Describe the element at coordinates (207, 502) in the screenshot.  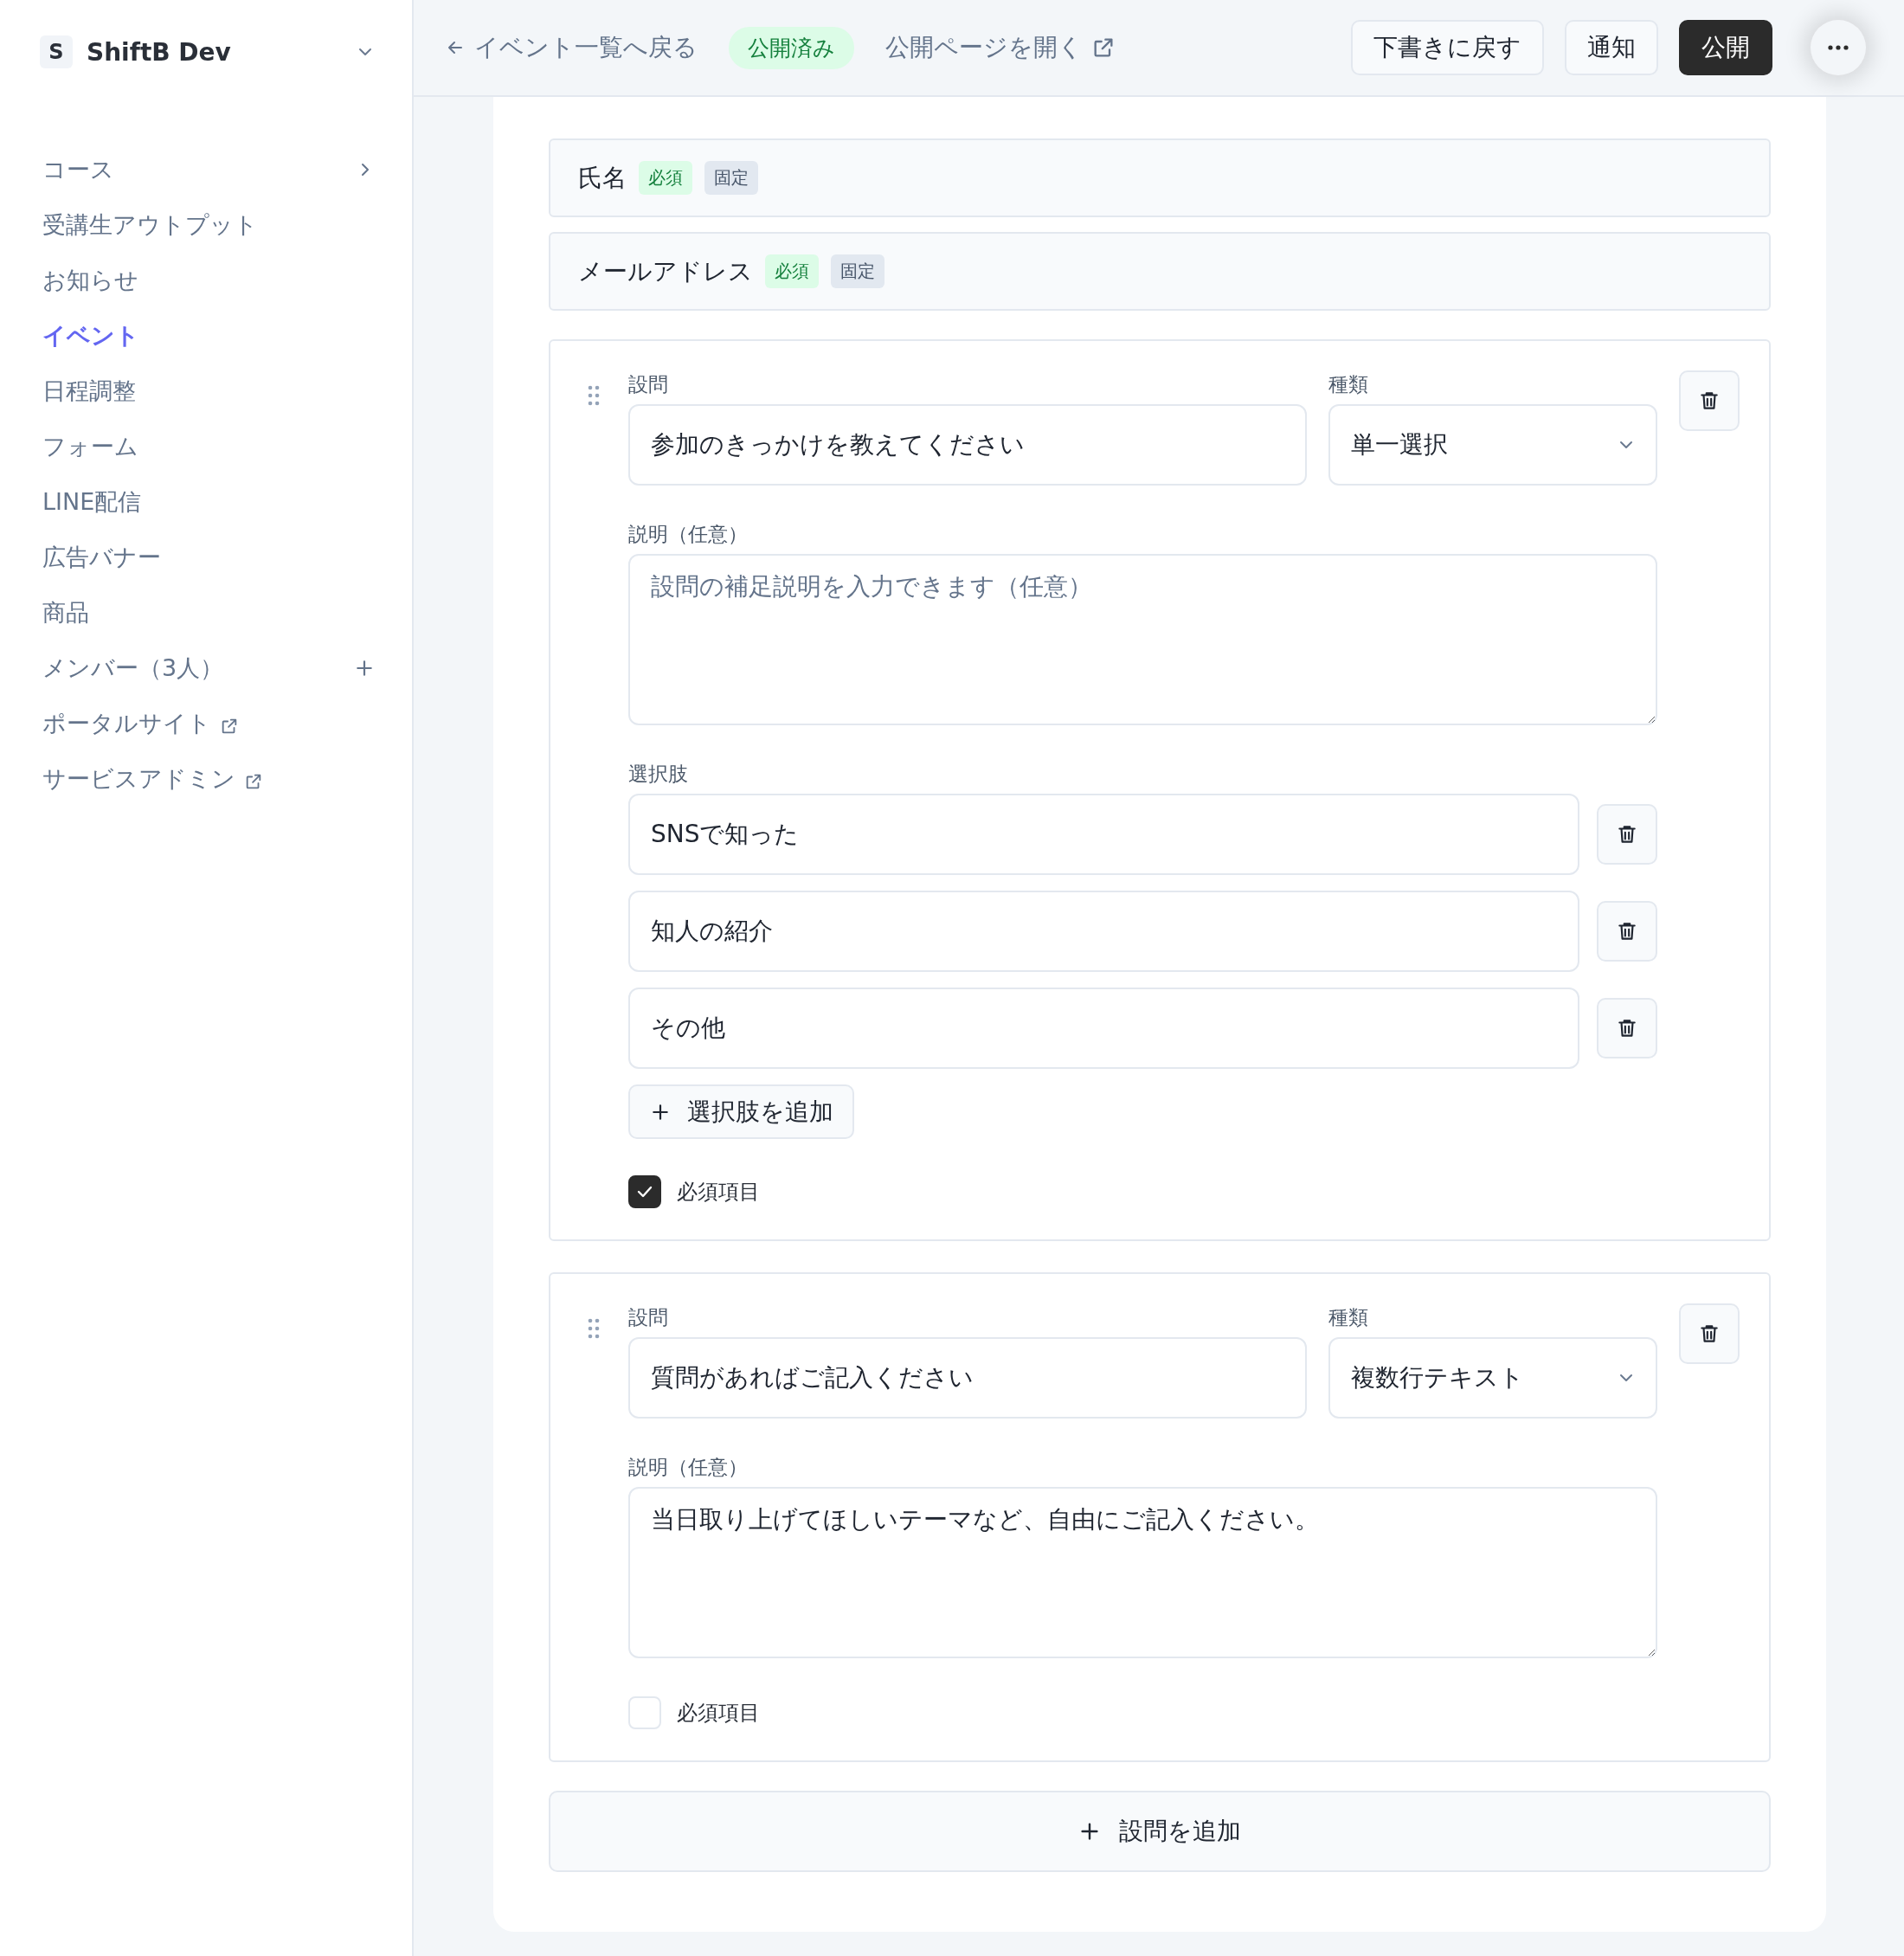
I see `sidebar-item: LINE配信` at that location.